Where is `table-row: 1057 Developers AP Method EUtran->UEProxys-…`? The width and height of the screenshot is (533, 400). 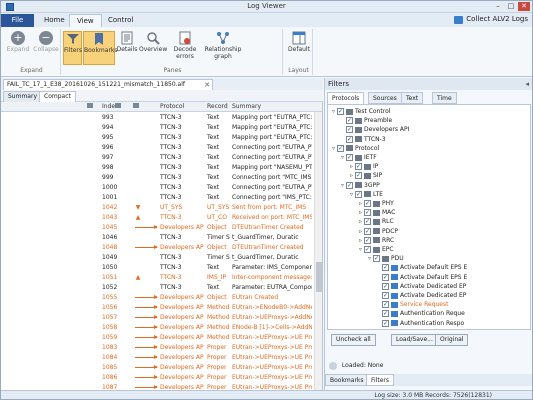 table-row: 1057 Developers AP Method EUtran->UEProxys-… is located at coordinates (157, 318).